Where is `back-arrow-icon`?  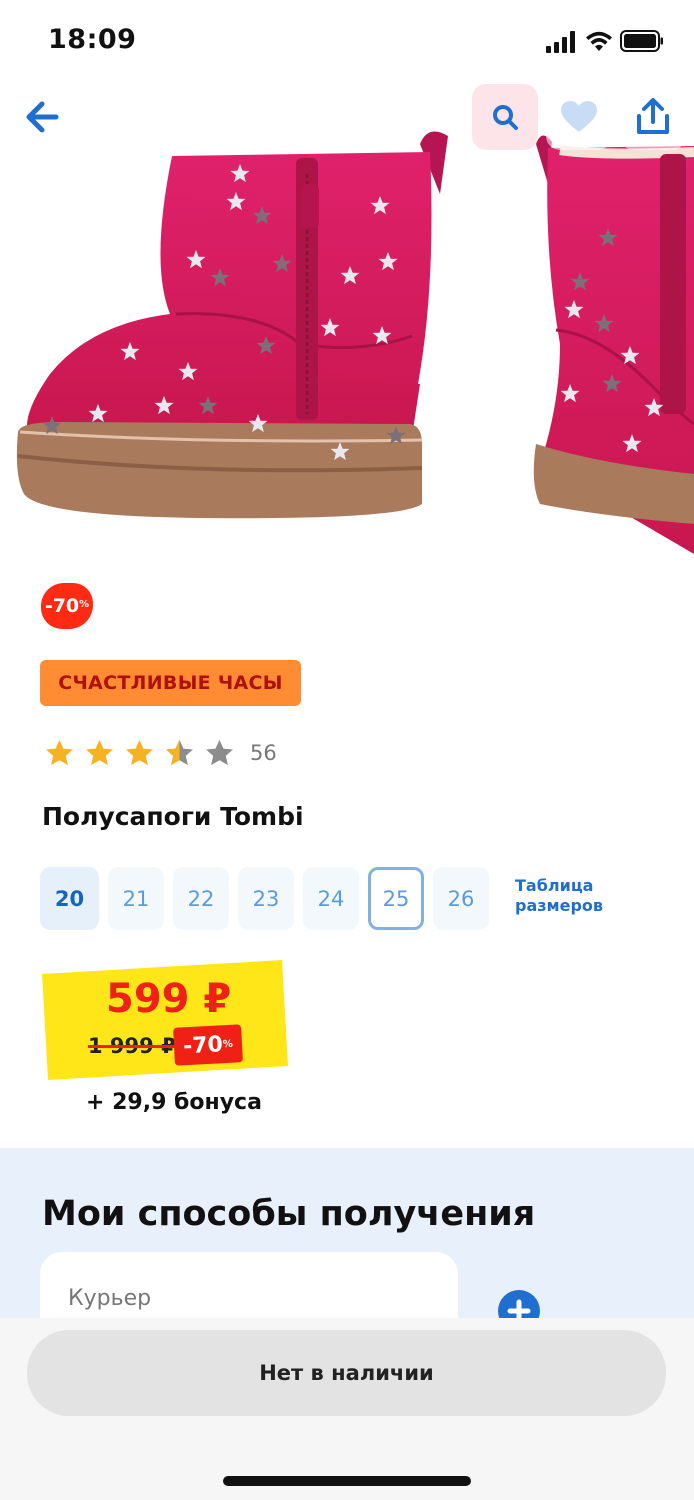 back-arrow-icon is located at coordinates (42, 117).